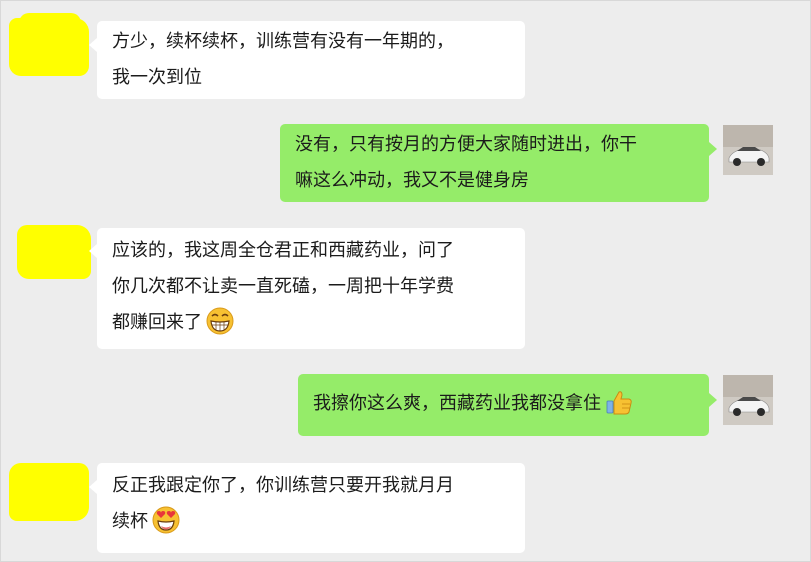  Describe the element at coordinates (311, 508) in the screenshot. I see `message-bubble-received: 反正我跟定你了，你训练营只要开我就月月 续杯` at that location.